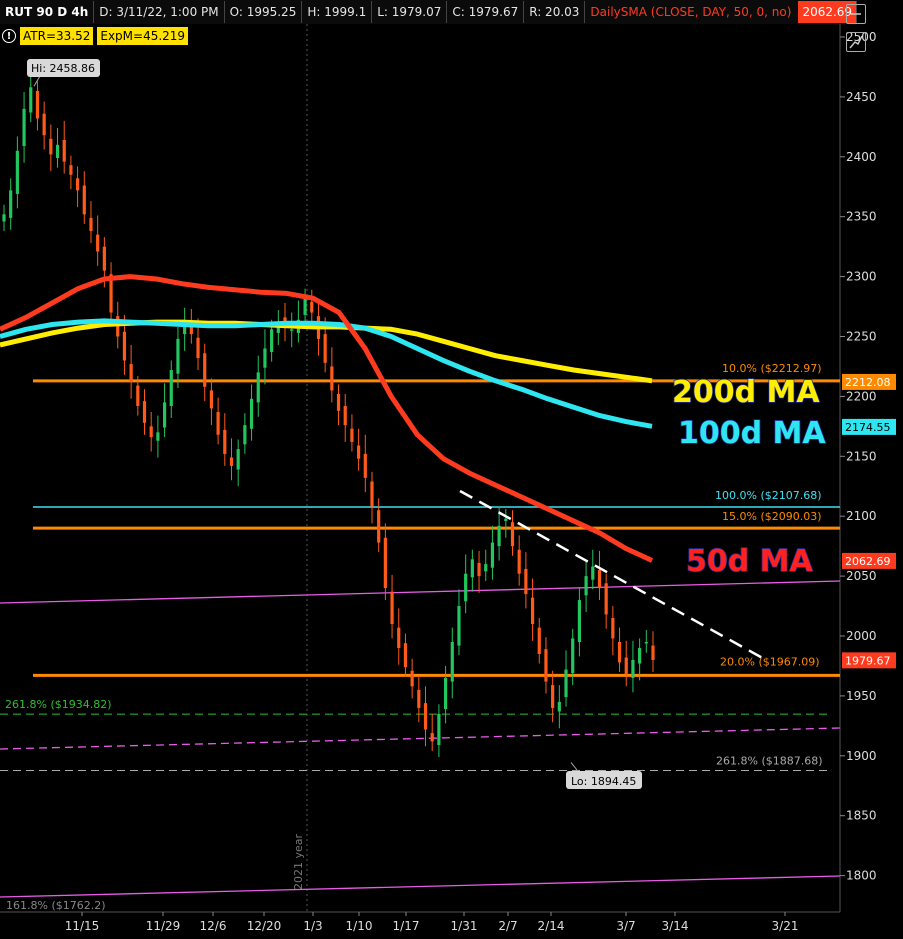 The height and width of the screenshot is (939, 903). I want to click on x-tick-label: 12/20, so click(264, 926).